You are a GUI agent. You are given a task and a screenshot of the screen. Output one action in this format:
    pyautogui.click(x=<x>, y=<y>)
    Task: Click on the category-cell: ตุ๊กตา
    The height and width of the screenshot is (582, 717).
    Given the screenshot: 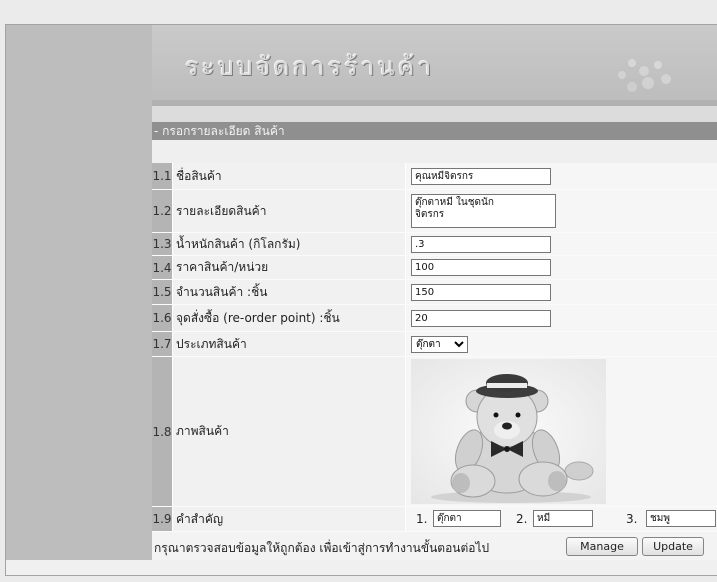 What is the action you would take?
    pyautogui.click(x=561, y=344)
    